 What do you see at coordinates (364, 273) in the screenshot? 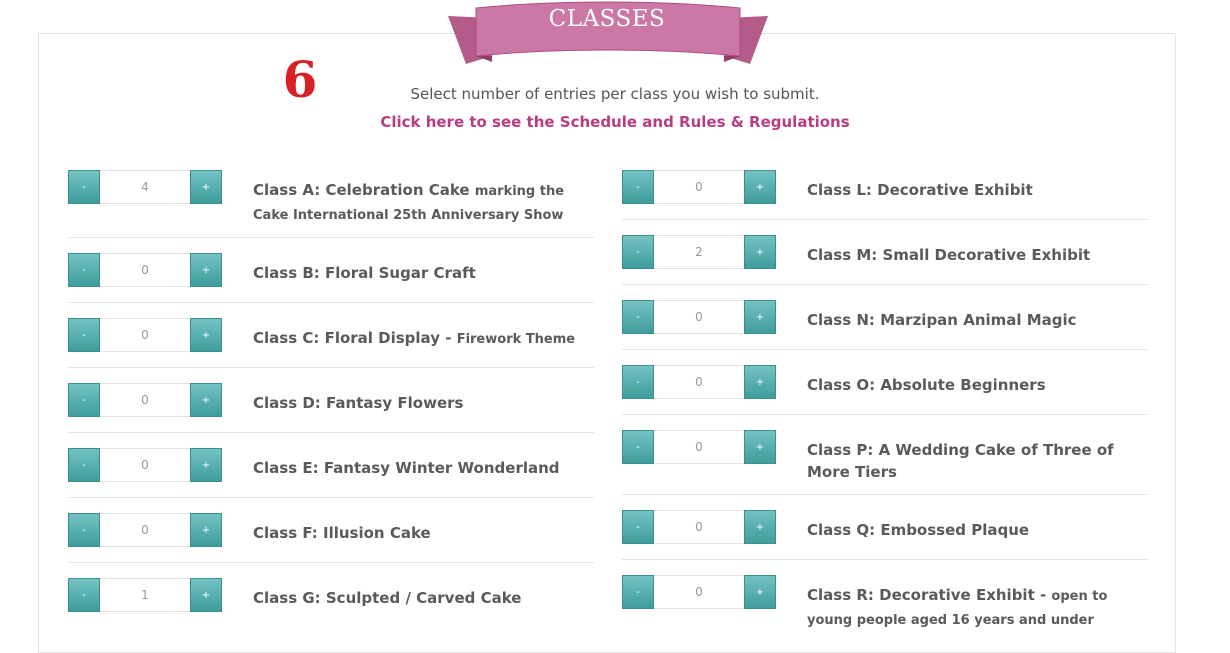
I see `class-title: Class B: Floral Sugar Craft` at bounding box center [364, 273].